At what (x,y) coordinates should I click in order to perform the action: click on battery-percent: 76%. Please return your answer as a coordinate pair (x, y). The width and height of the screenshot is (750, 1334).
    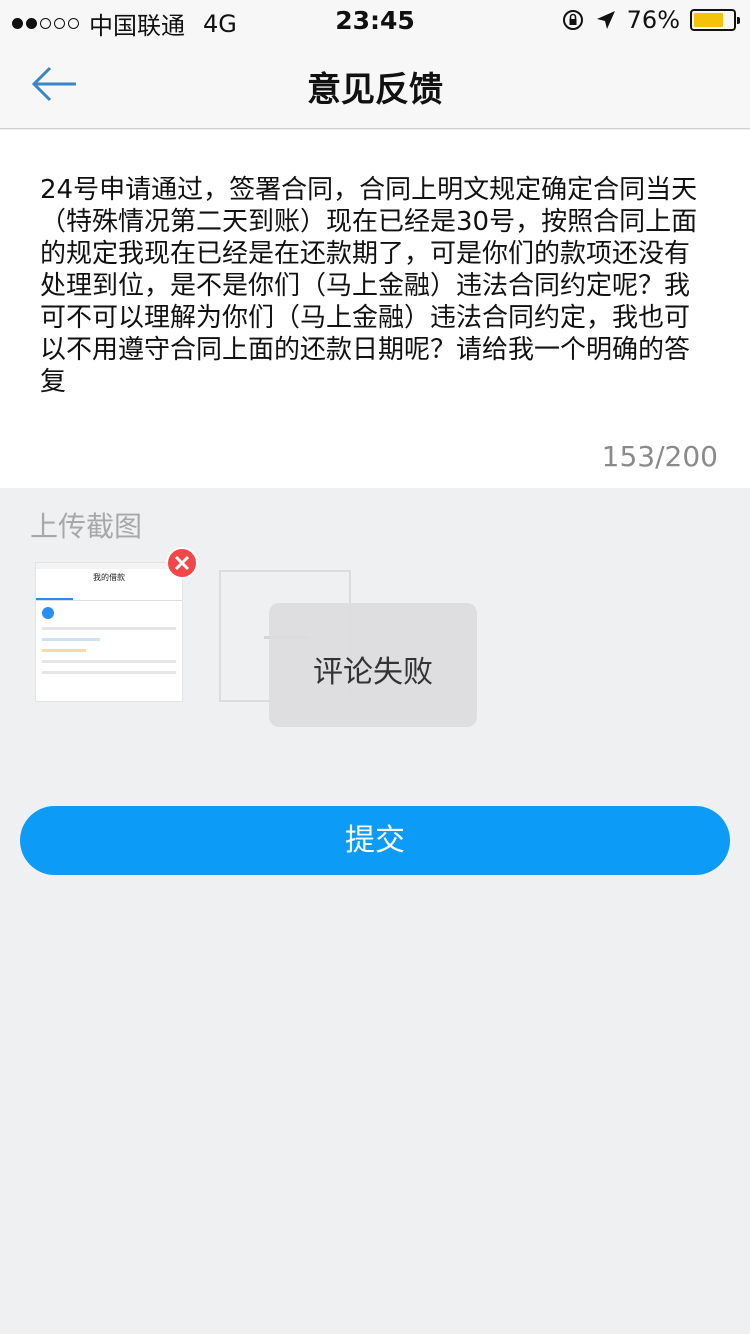
    Looking at the image, I should click on (653, 20).